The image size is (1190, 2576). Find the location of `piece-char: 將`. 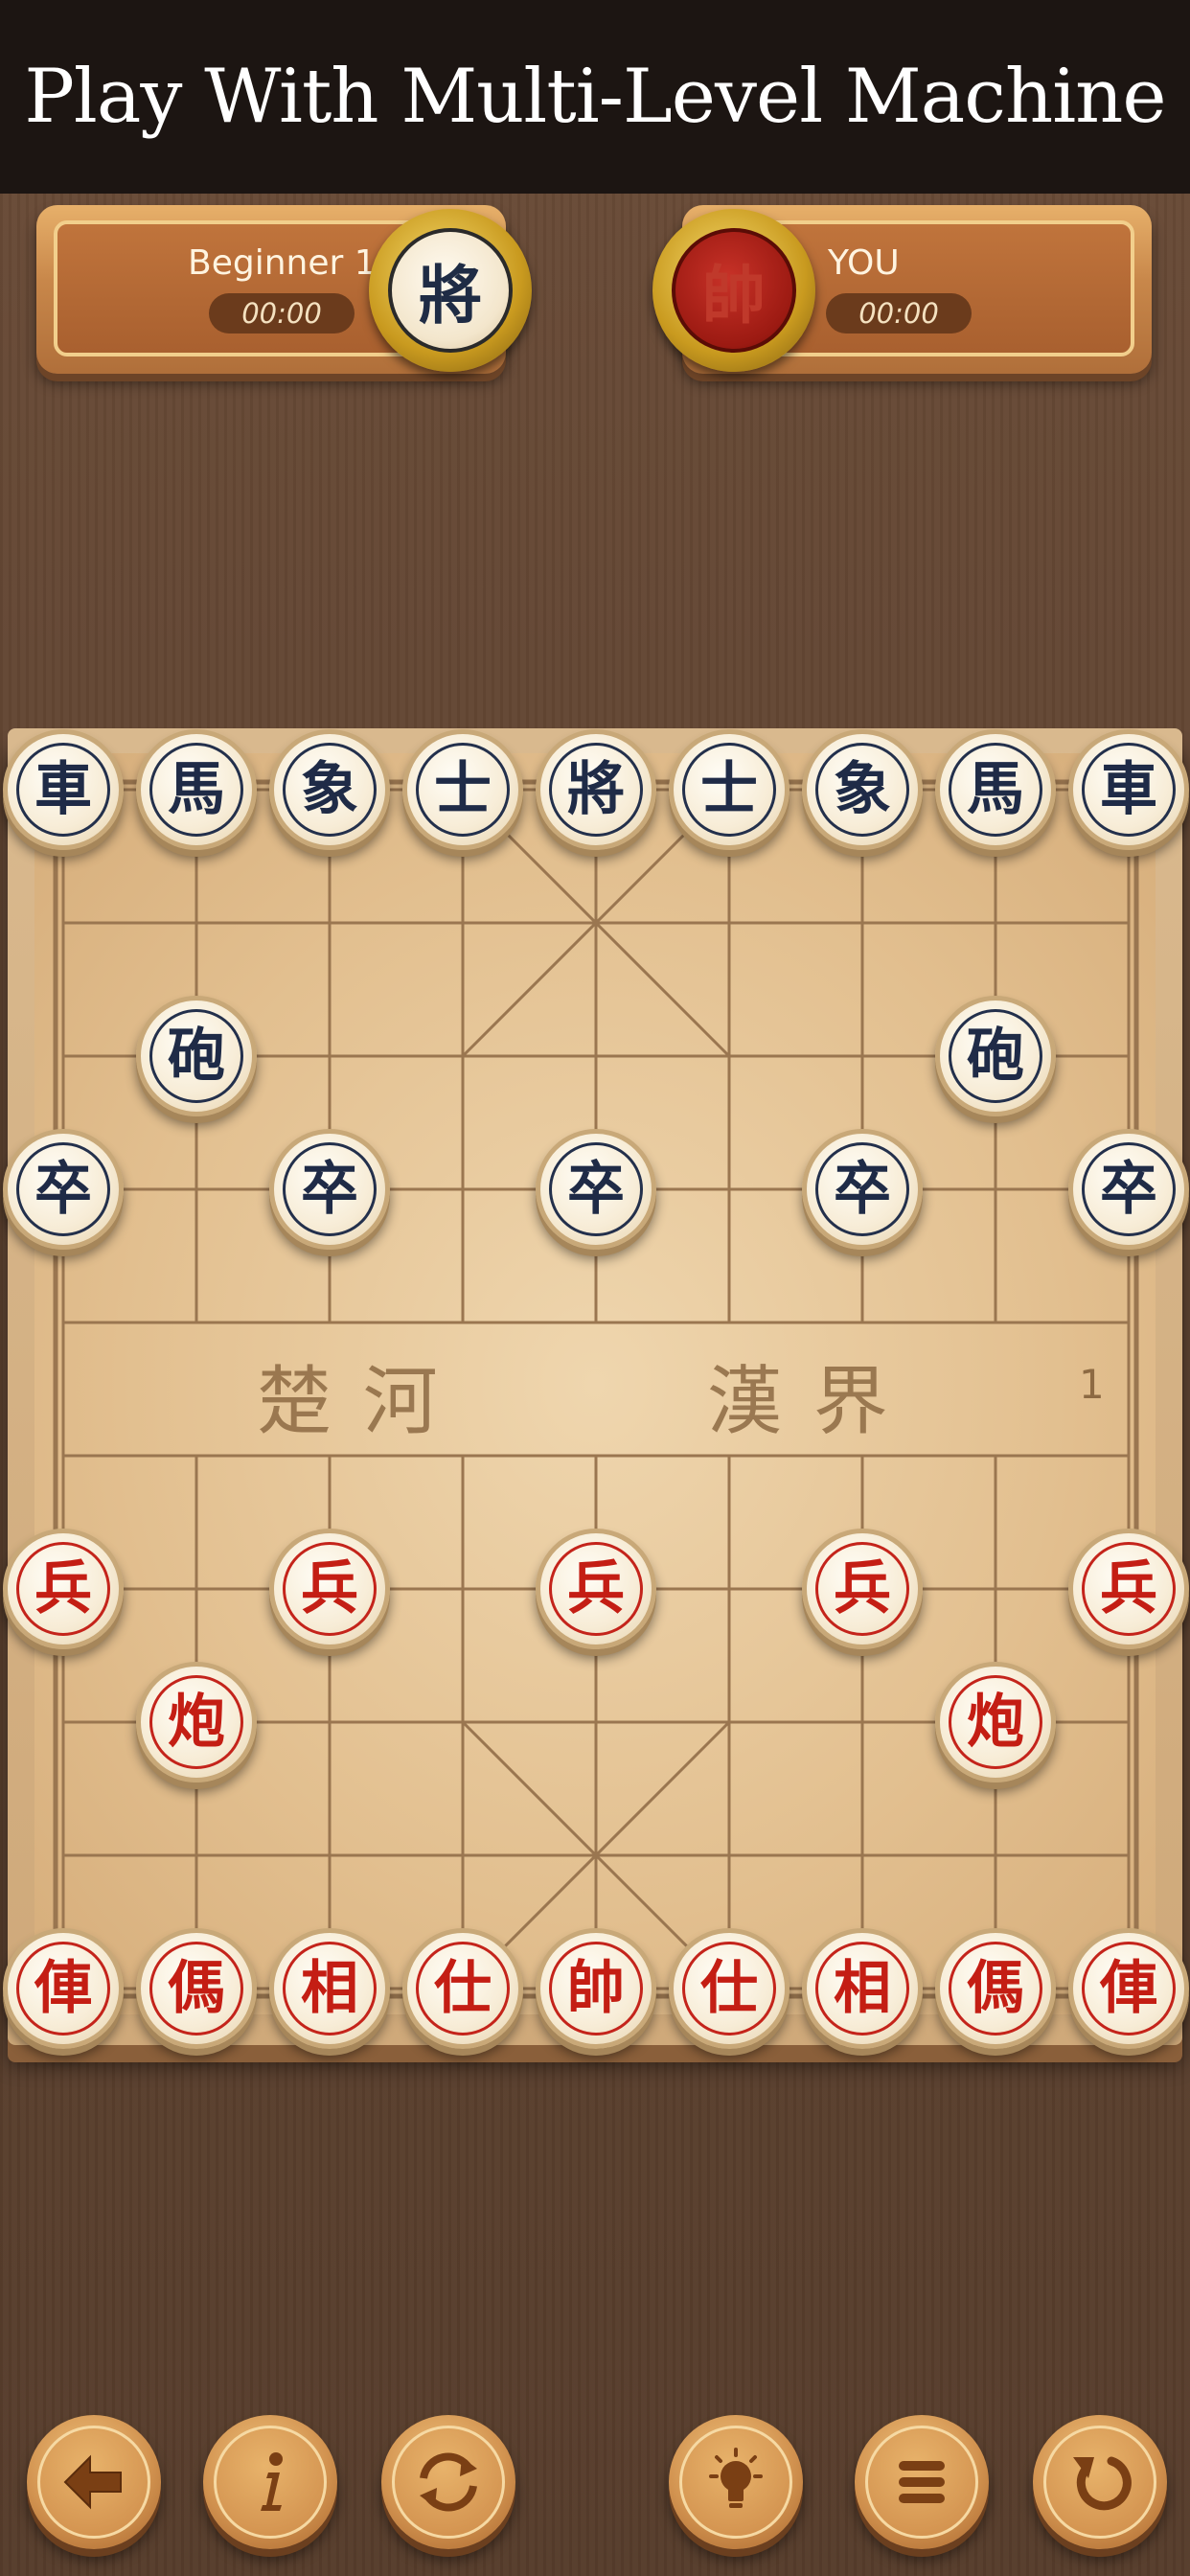

piece-char: 將 is located at coordinates (596, 789).